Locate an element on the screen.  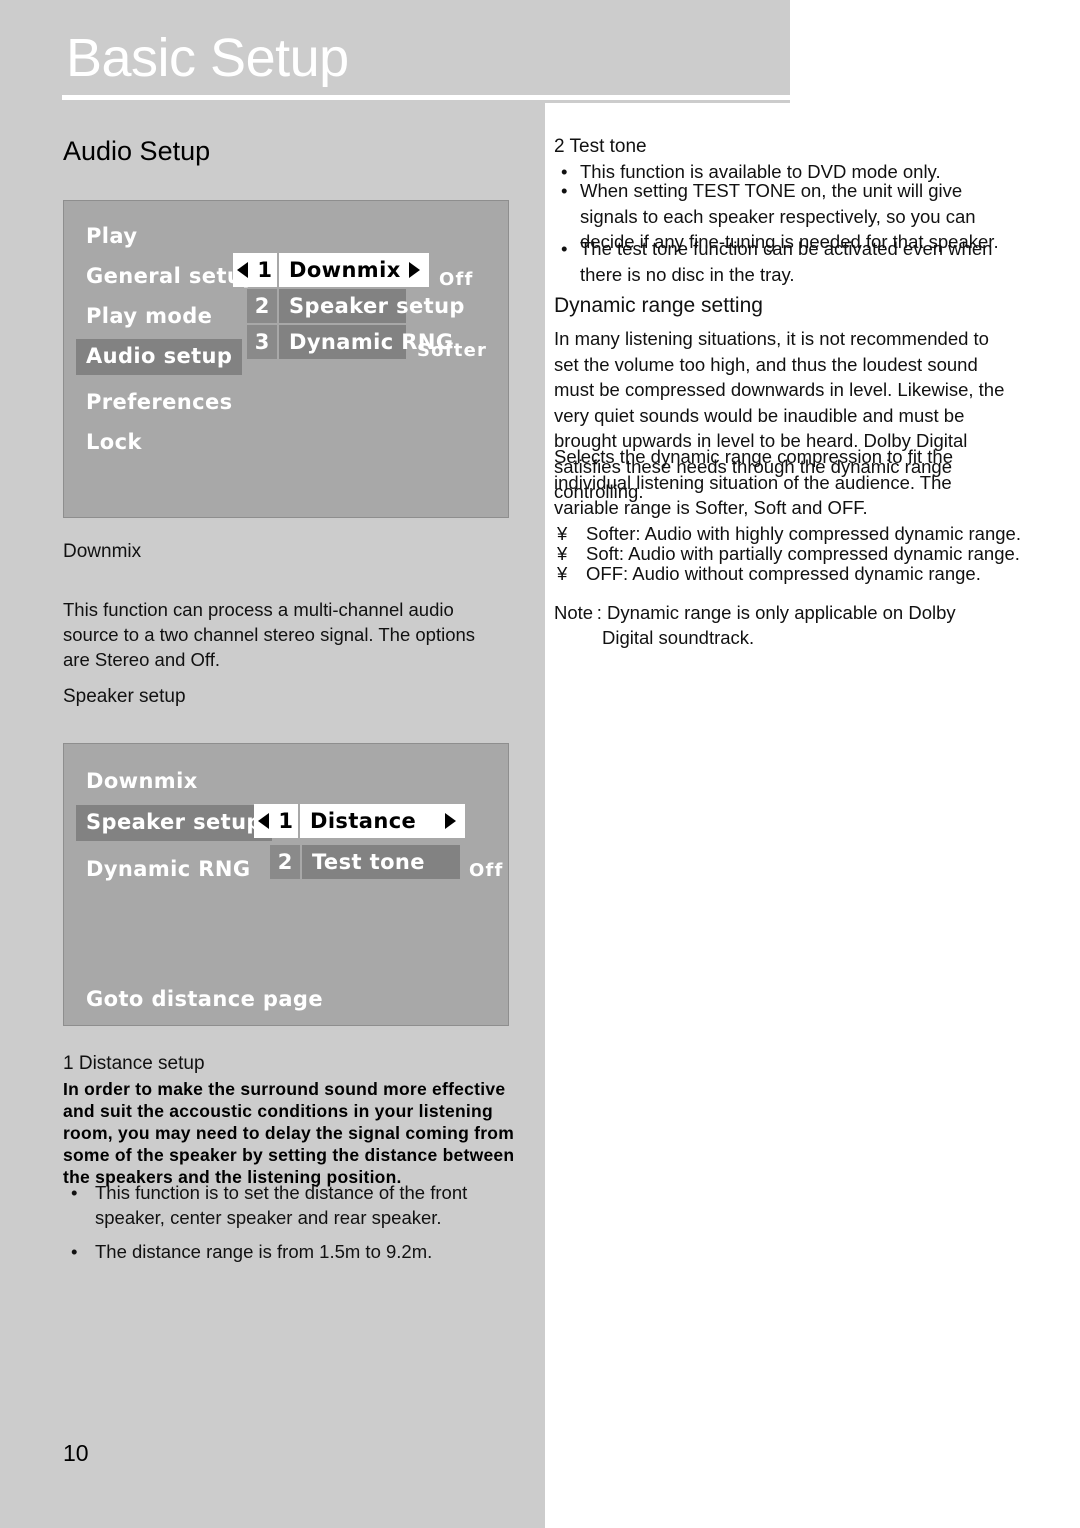
label-downmix: Downmix is located at coordinates (102, 551).